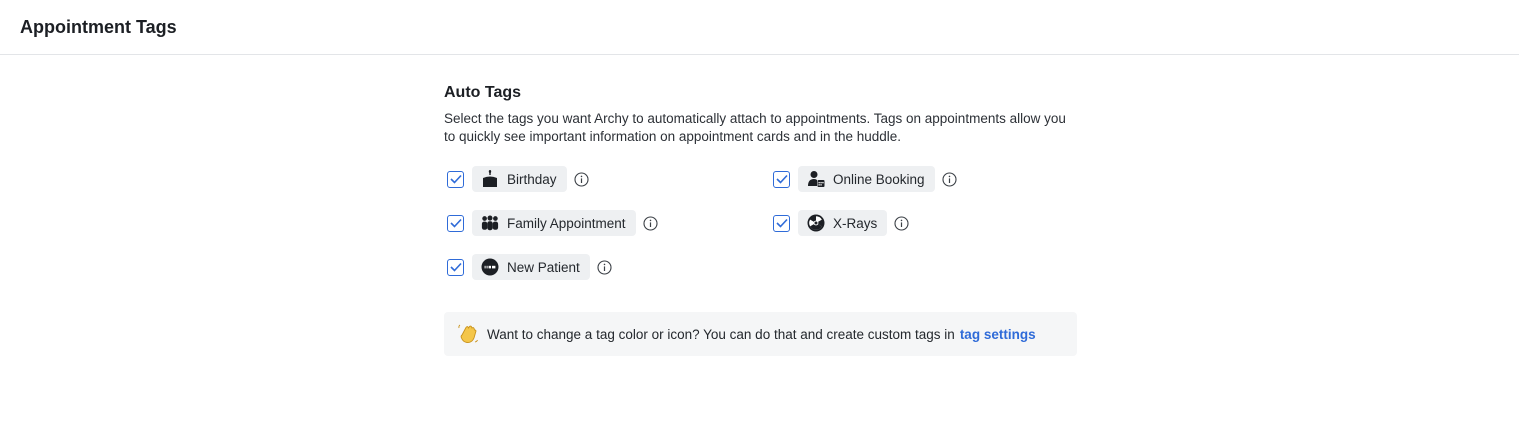 Image resolution: width=1519 pixels, height=434 pixels. What do you see at coordinates (879, 179) in the screenshot?
I see `tag-label-online-booking: Online Booking` at bounding box center [879, 179].